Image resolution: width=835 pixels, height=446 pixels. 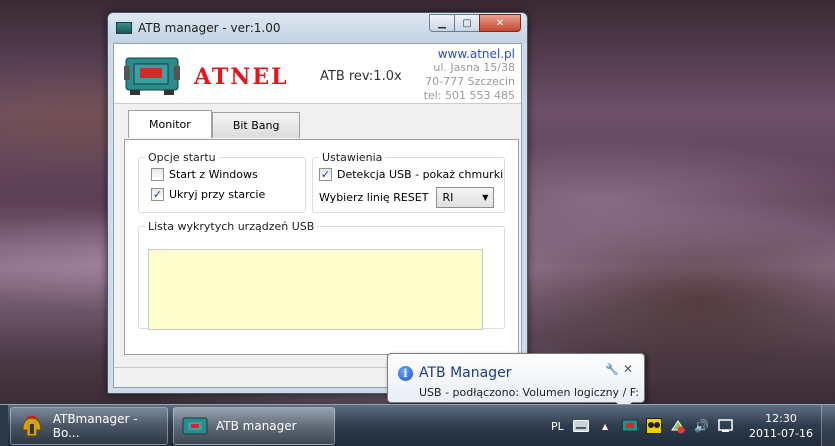 I want to click on website-link: www.atnel.pl, so click(x=469, y=54).